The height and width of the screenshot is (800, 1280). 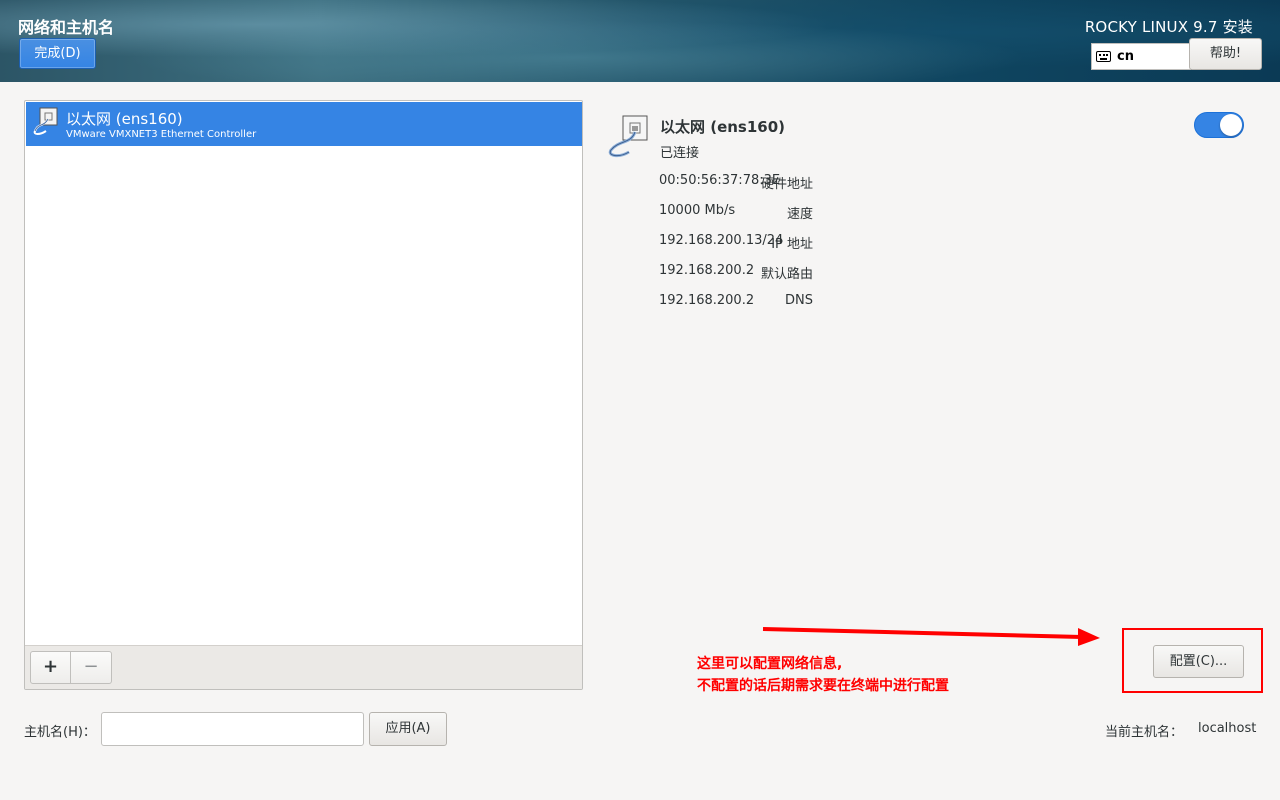 I want to click on current-hostname-value: localhost, so click(x=1227, y=728).